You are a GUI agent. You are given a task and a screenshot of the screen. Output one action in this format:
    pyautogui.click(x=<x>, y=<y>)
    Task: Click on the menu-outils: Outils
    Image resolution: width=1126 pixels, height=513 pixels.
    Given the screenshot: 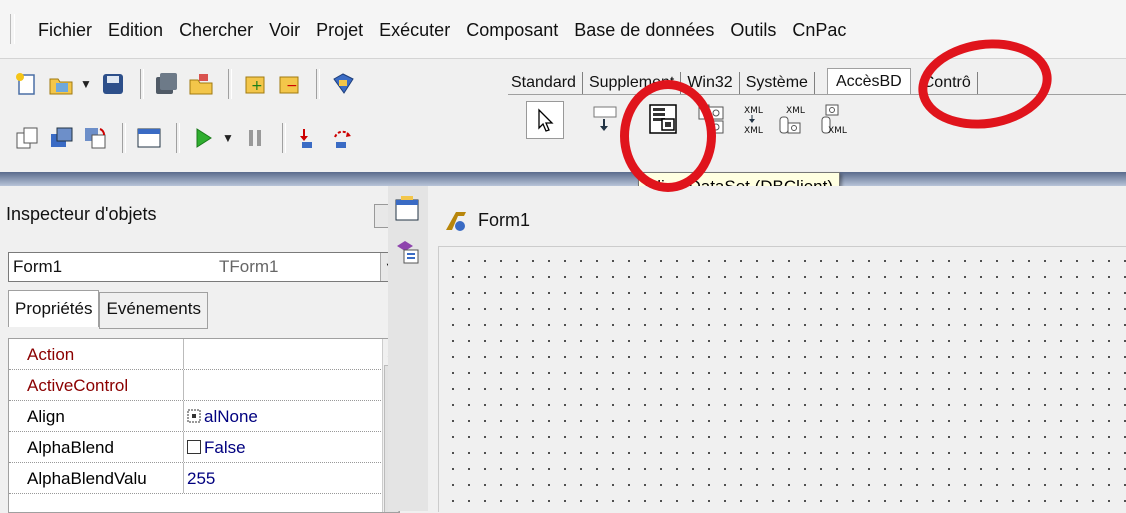 What is the action you would take?
    pyautogui.click(x=753, y=30)
    